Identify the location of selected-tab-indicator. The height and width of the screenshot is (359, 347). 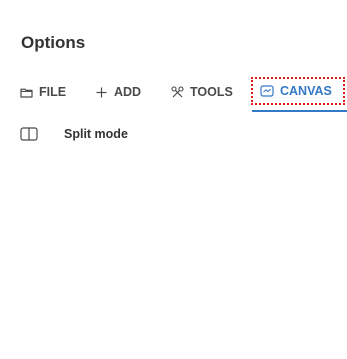
(299, 111).